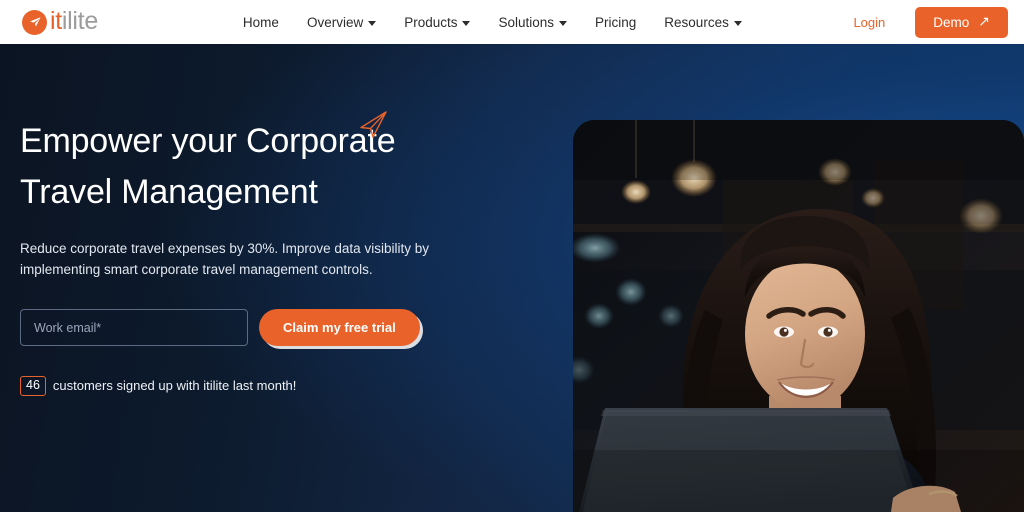  What do you see at coordinates (696, 22) in the screenshot?
I see `nav-label: Resources` at bounding box center [696, 22].